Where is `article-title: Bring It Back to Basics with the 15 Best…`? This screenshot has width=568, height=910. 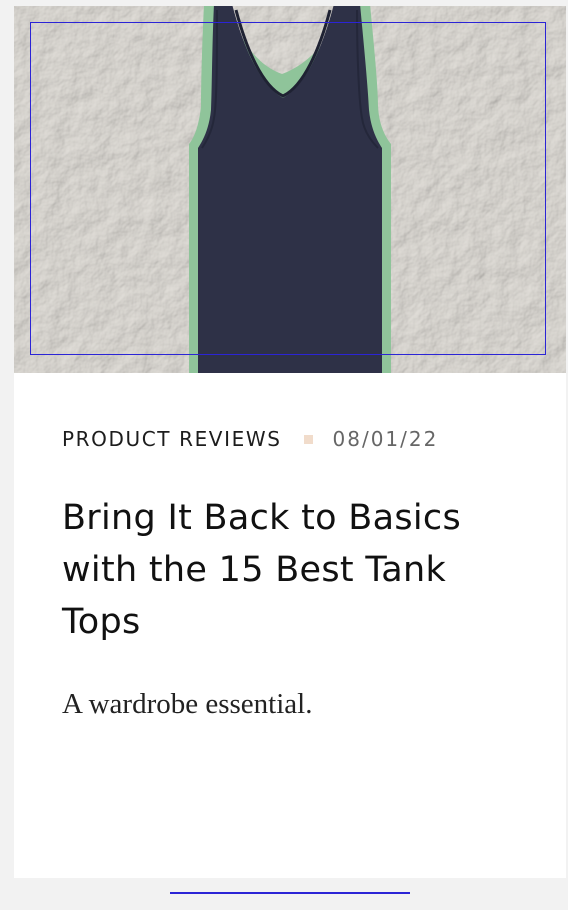
article-title: Bring It Back to Basics with the 15 Best… is located at coordinates (292, 570).